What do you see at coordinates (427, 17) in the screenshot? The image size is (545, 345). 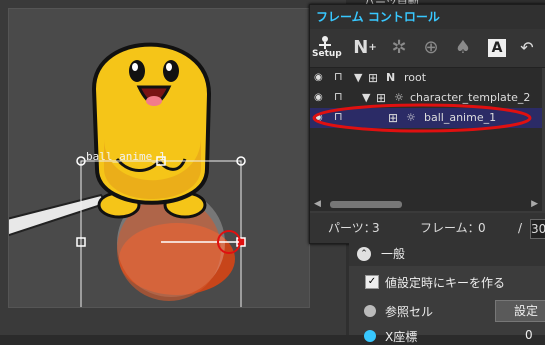 I see `panel-title: フレーム コントロール` at bounding box center [427, 17].